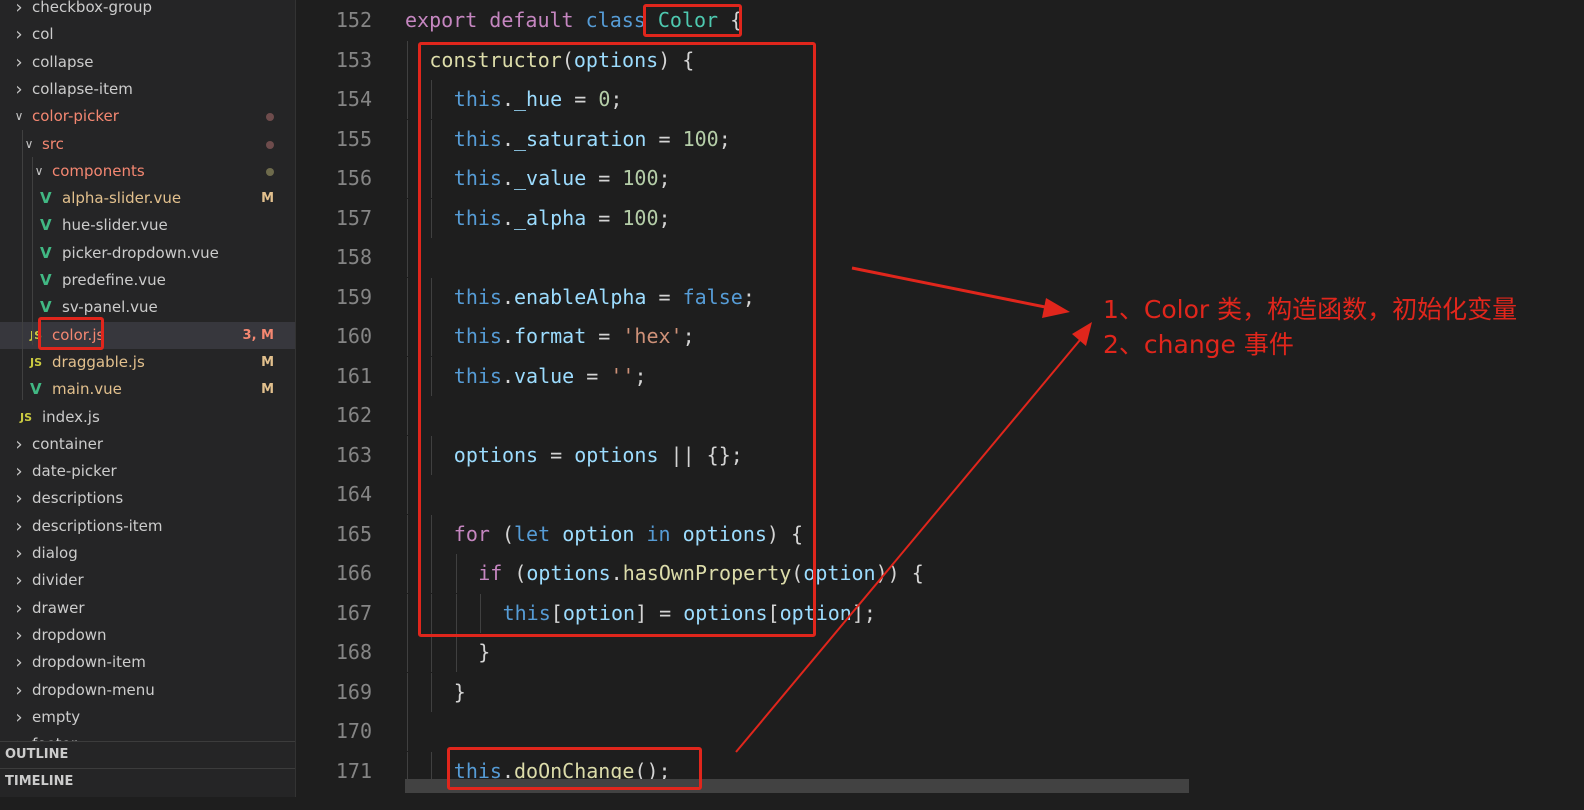 The image size is (1584, 810). What do you see at coordinates (1198, 344) in the screenshot?
I see `annotation-note-line-2: 2、change 事件` at bounding box center [1198, 344].